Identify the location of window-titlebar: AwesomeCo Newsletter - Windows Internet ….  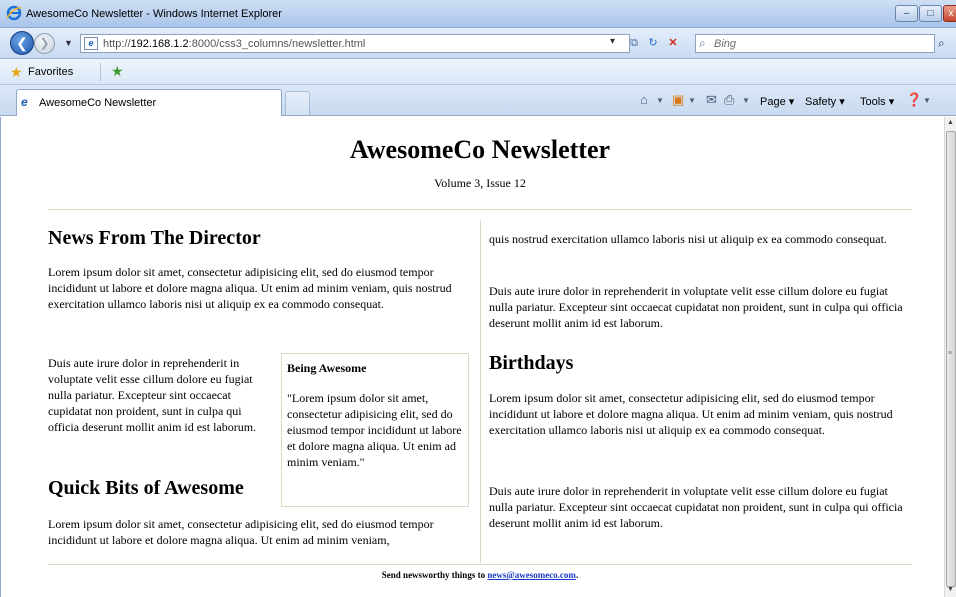
(478, 14).